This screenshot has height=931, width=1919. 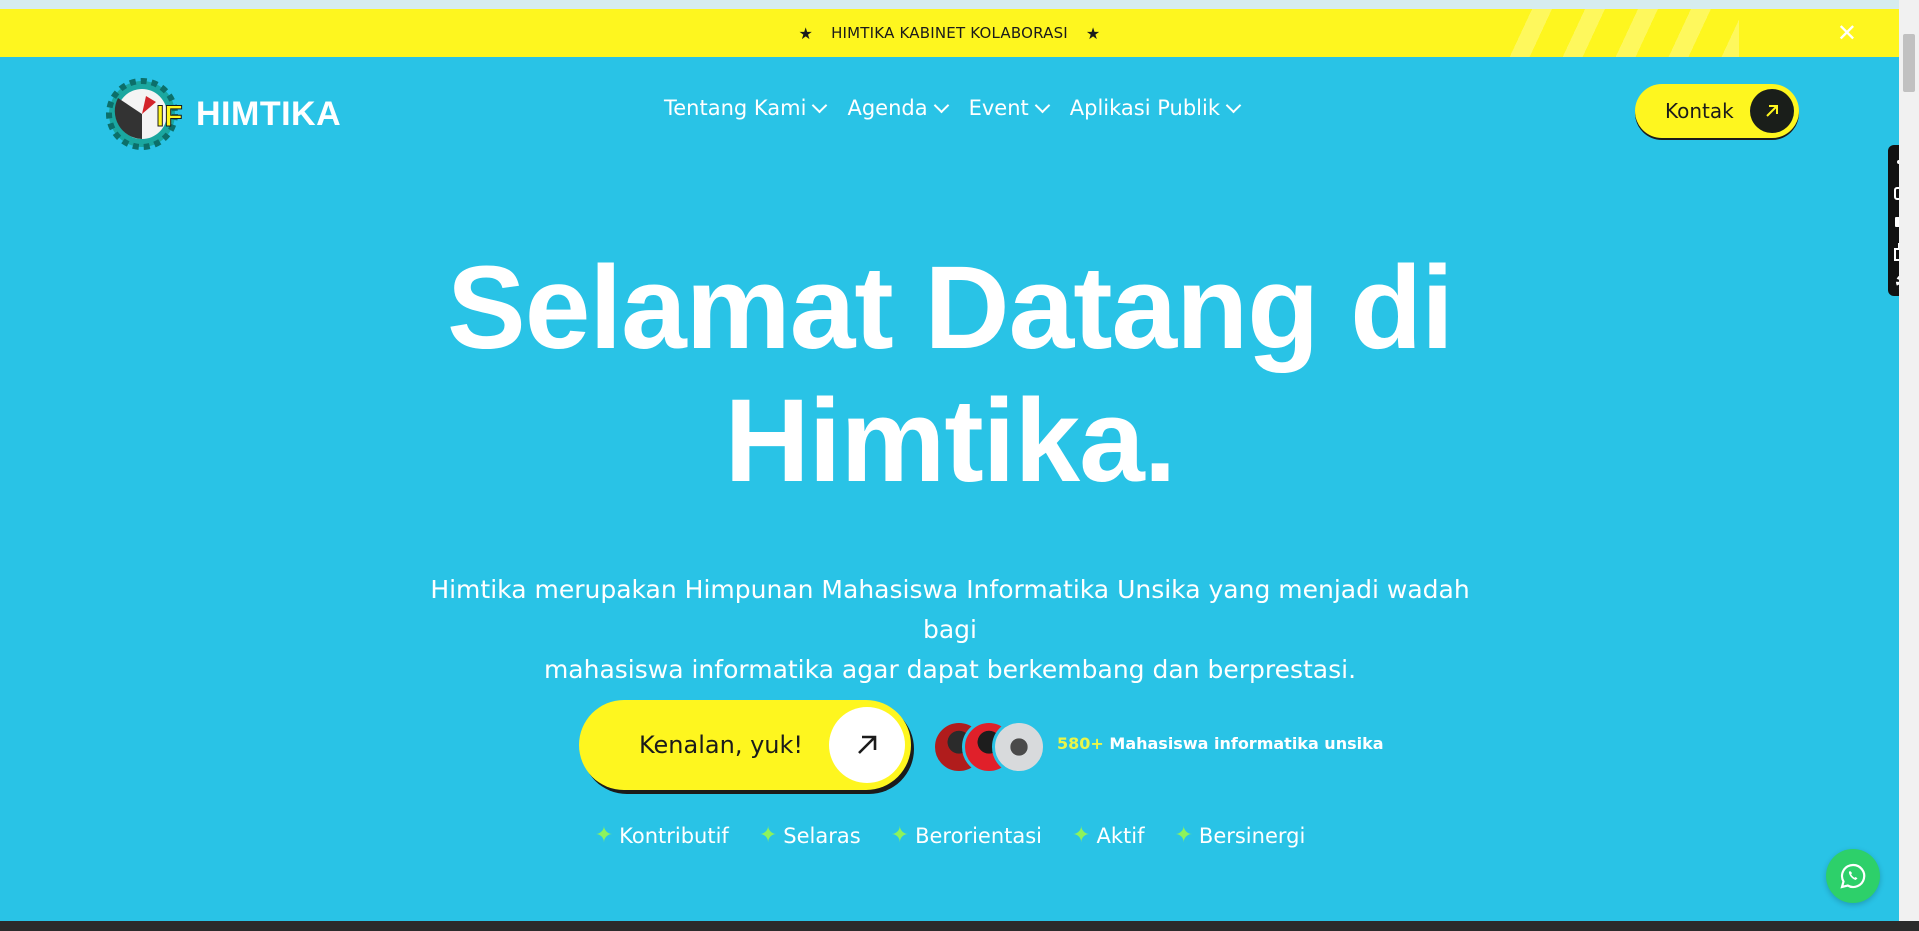 I want to click on site-logo: IF HIMTIKA, so click(x=223, y=114).